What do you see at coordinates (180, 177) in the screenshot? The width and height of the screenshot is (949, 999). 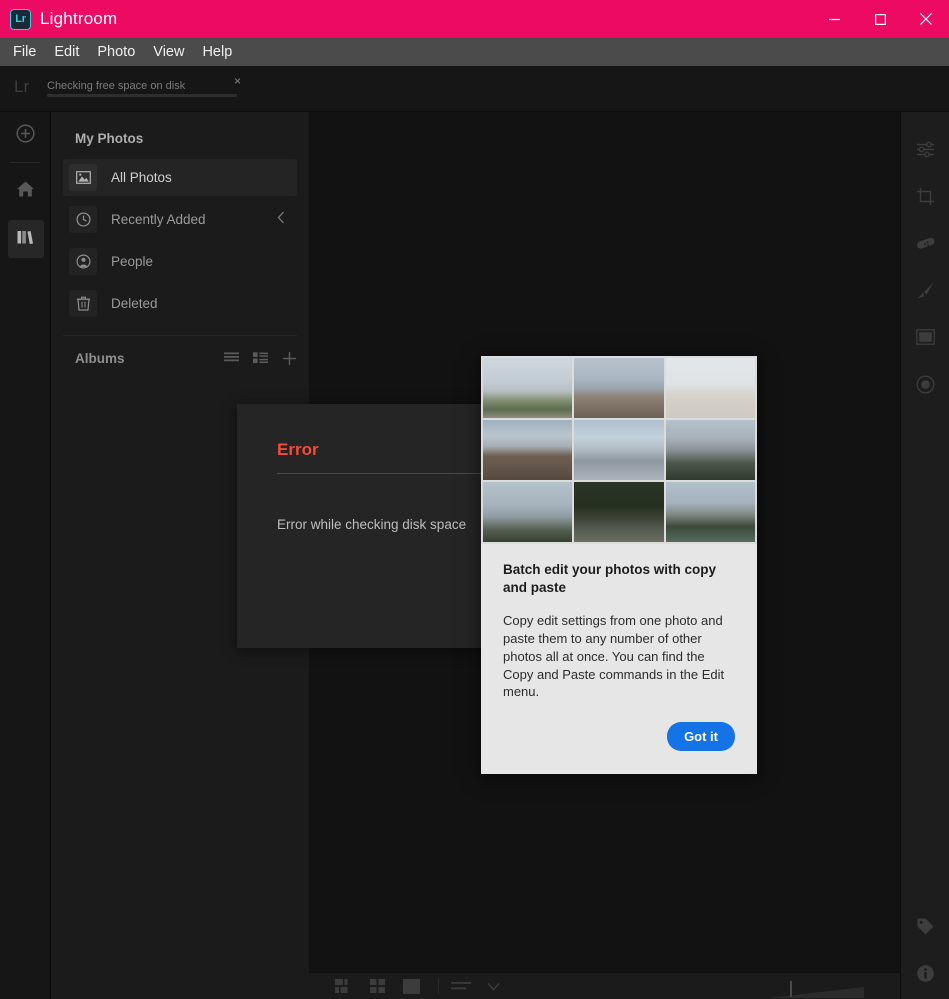 I see `sidebar-item-all-photos: All Photos` at bounding box center [180, 177].